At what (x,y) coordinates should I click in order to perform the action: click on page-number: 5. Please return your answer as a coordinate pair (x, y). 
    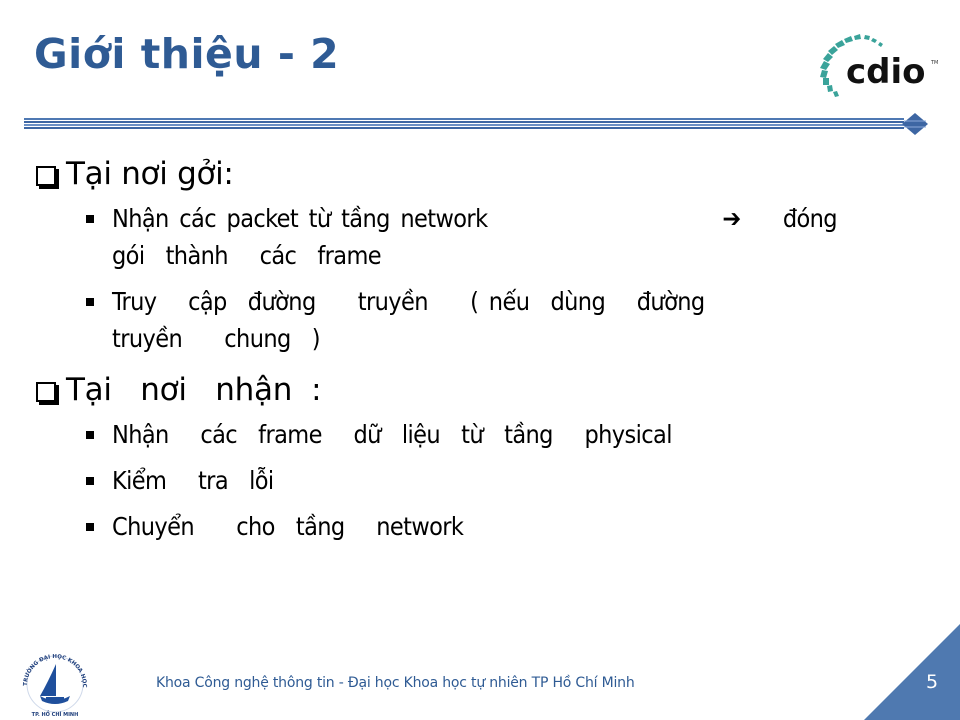
    Looking at the image, I should click on (932, 682).